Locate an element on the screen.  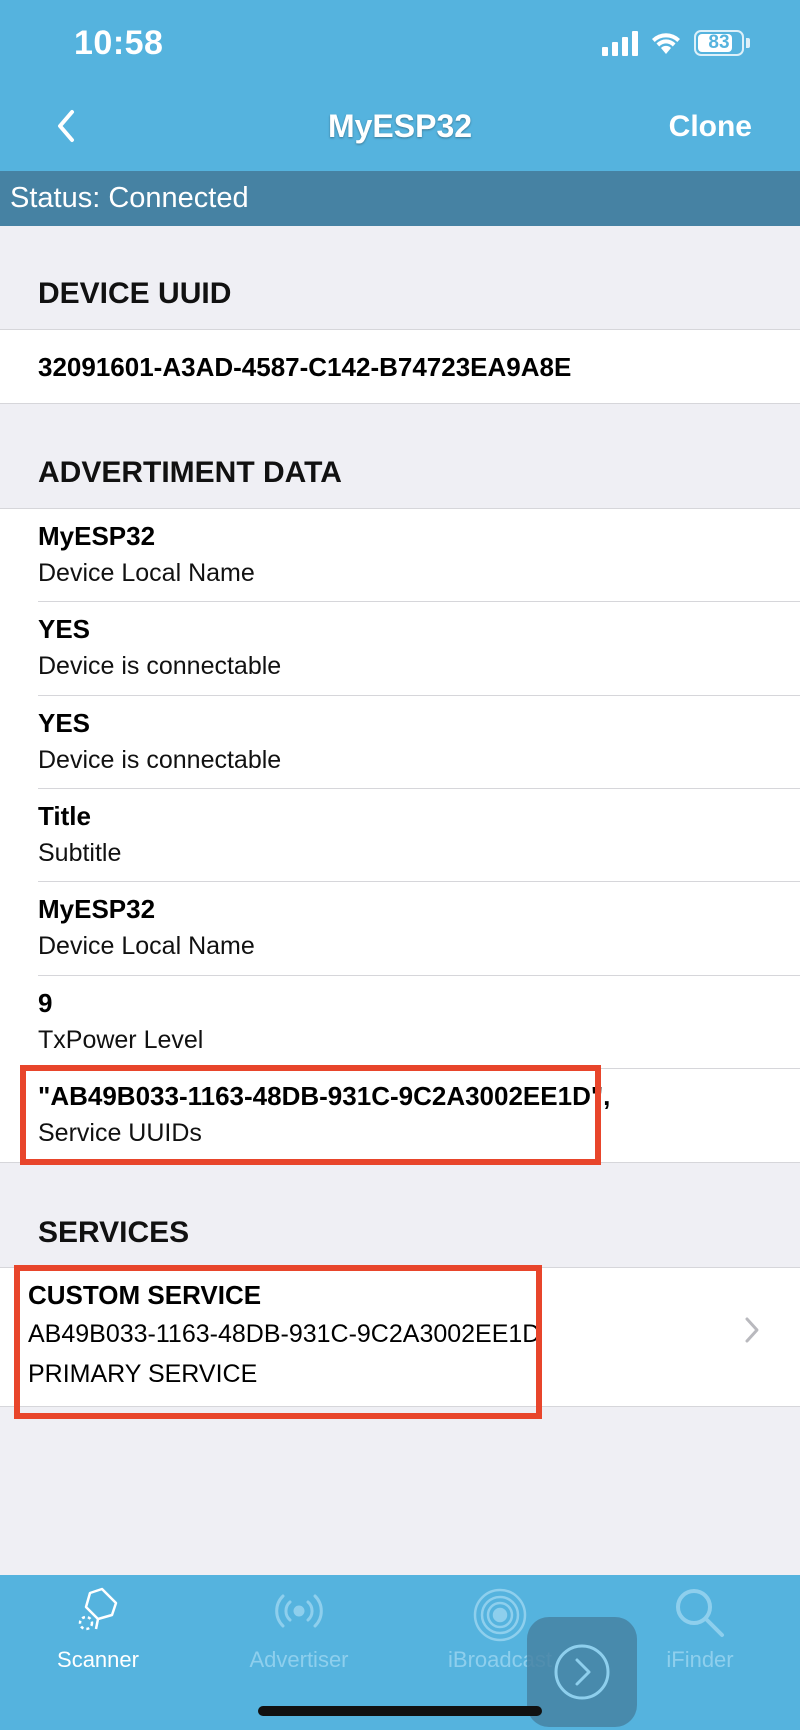
adv-row-subtitle: TxPower Level is located at coordinates (121, 1040).